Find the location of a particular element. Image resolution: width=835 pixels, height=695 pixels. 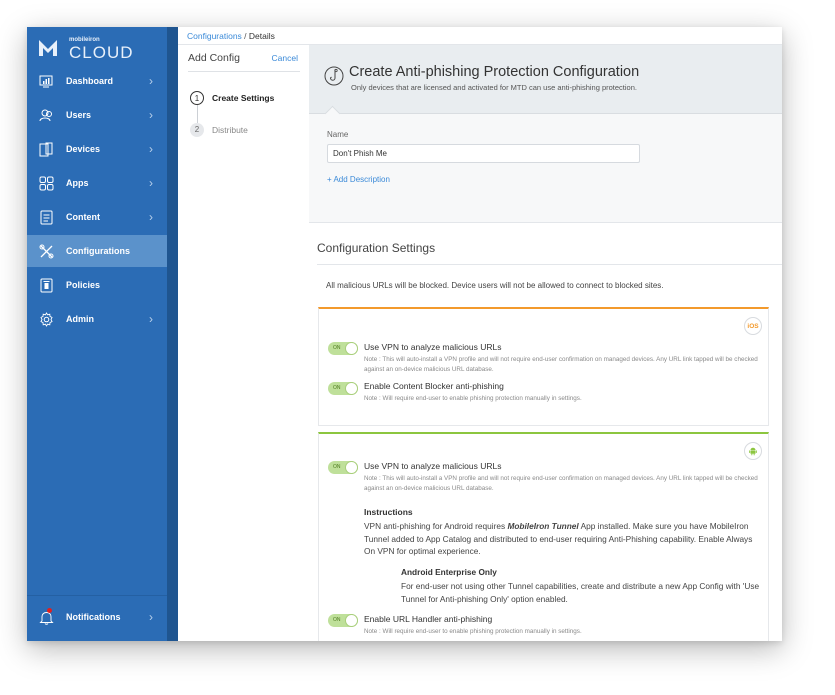

dashboard-icon is located at coordinates (46, 81).